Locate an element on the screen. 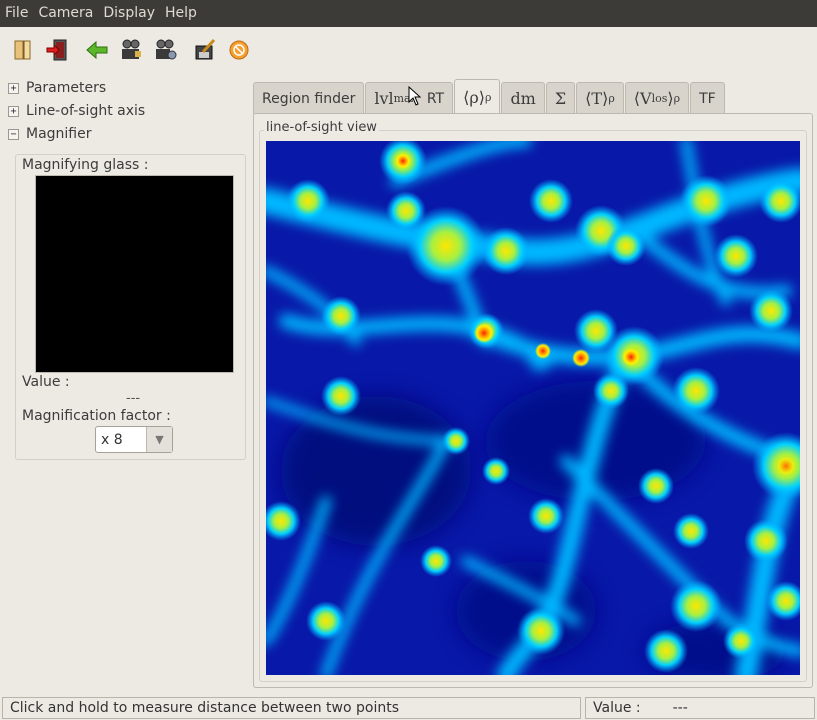  save-pen-icon is located at coordinates (205, 50).